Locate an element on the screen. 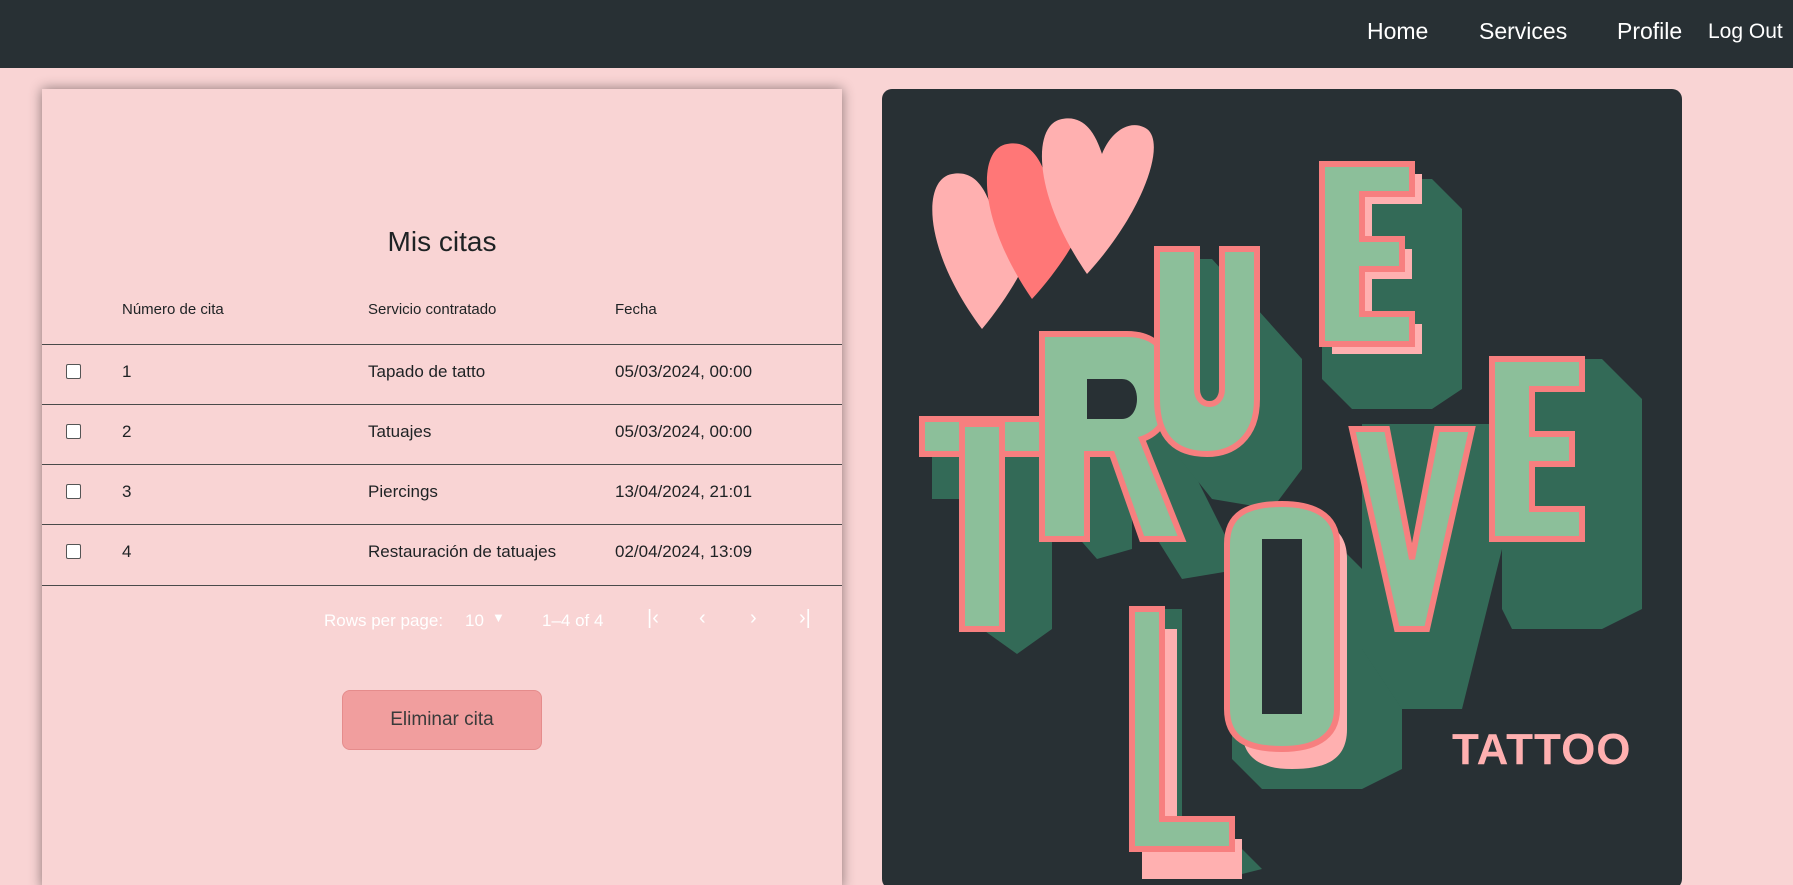  rows-per-page-select: 10 is located at coordinates (474, 621).